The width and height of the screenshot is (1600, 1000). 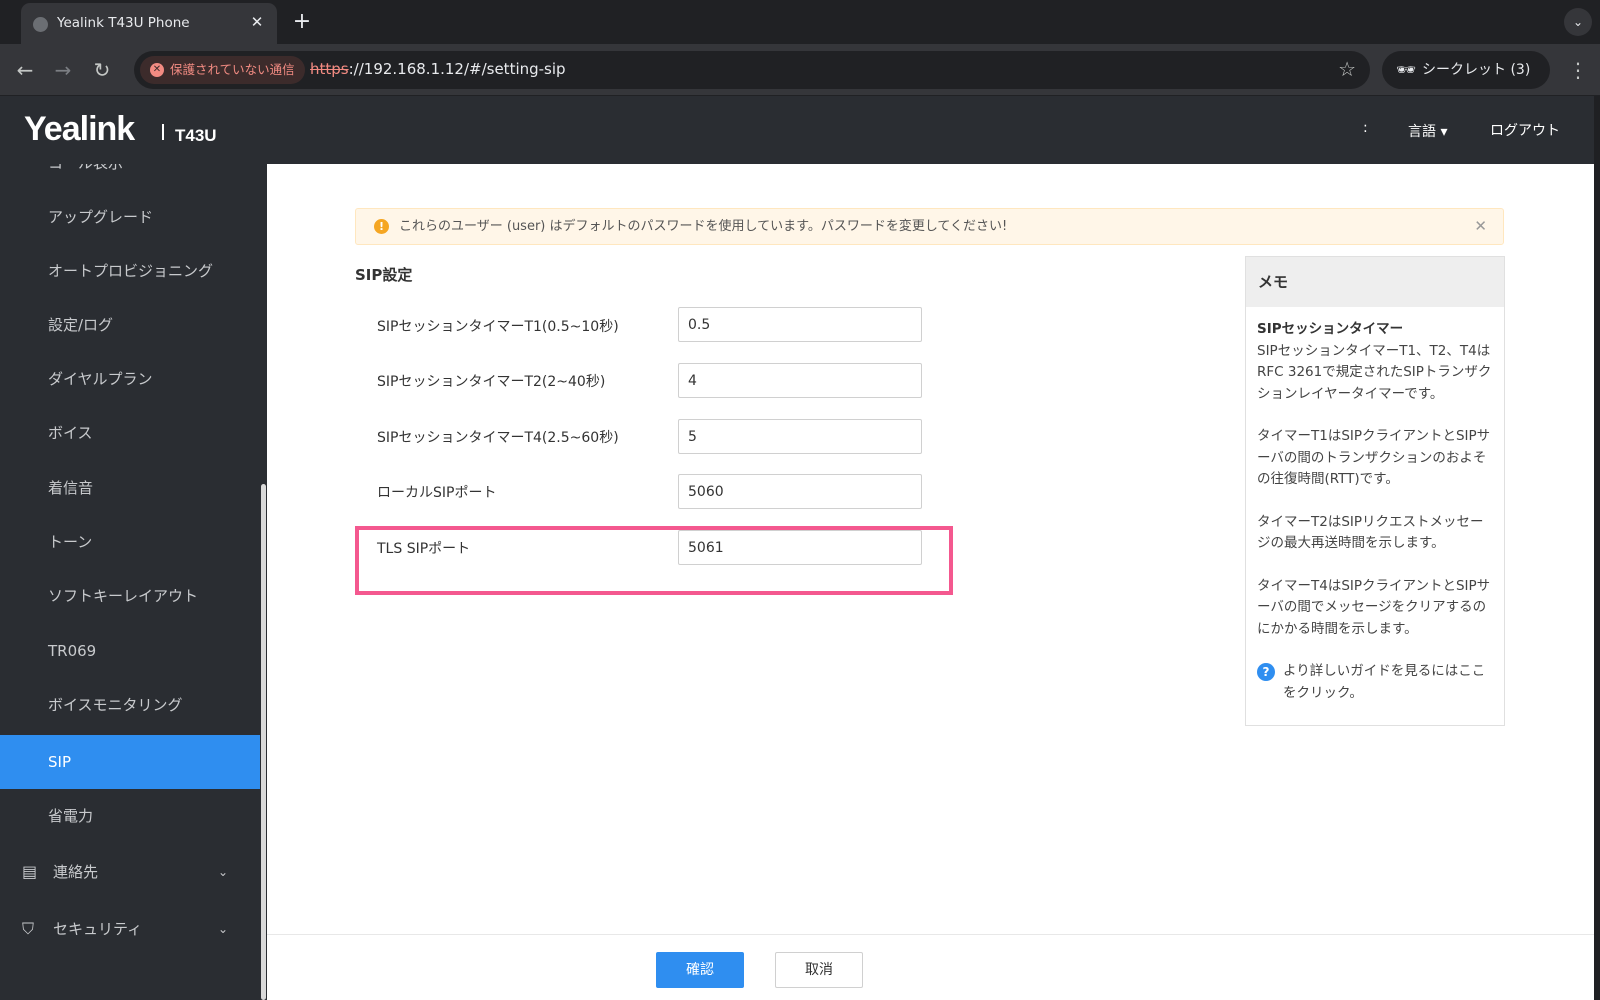 What do you see at coordinates (800, 380) in the screenshot?
I see `t2-input` at bounding box center [800, 380].